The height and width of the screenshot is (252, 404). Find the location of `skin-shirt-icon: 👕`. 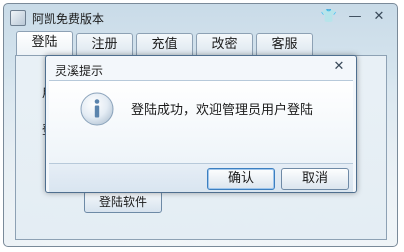

skin-shirt-icon: 👕 is located at coordinates (329, 17).